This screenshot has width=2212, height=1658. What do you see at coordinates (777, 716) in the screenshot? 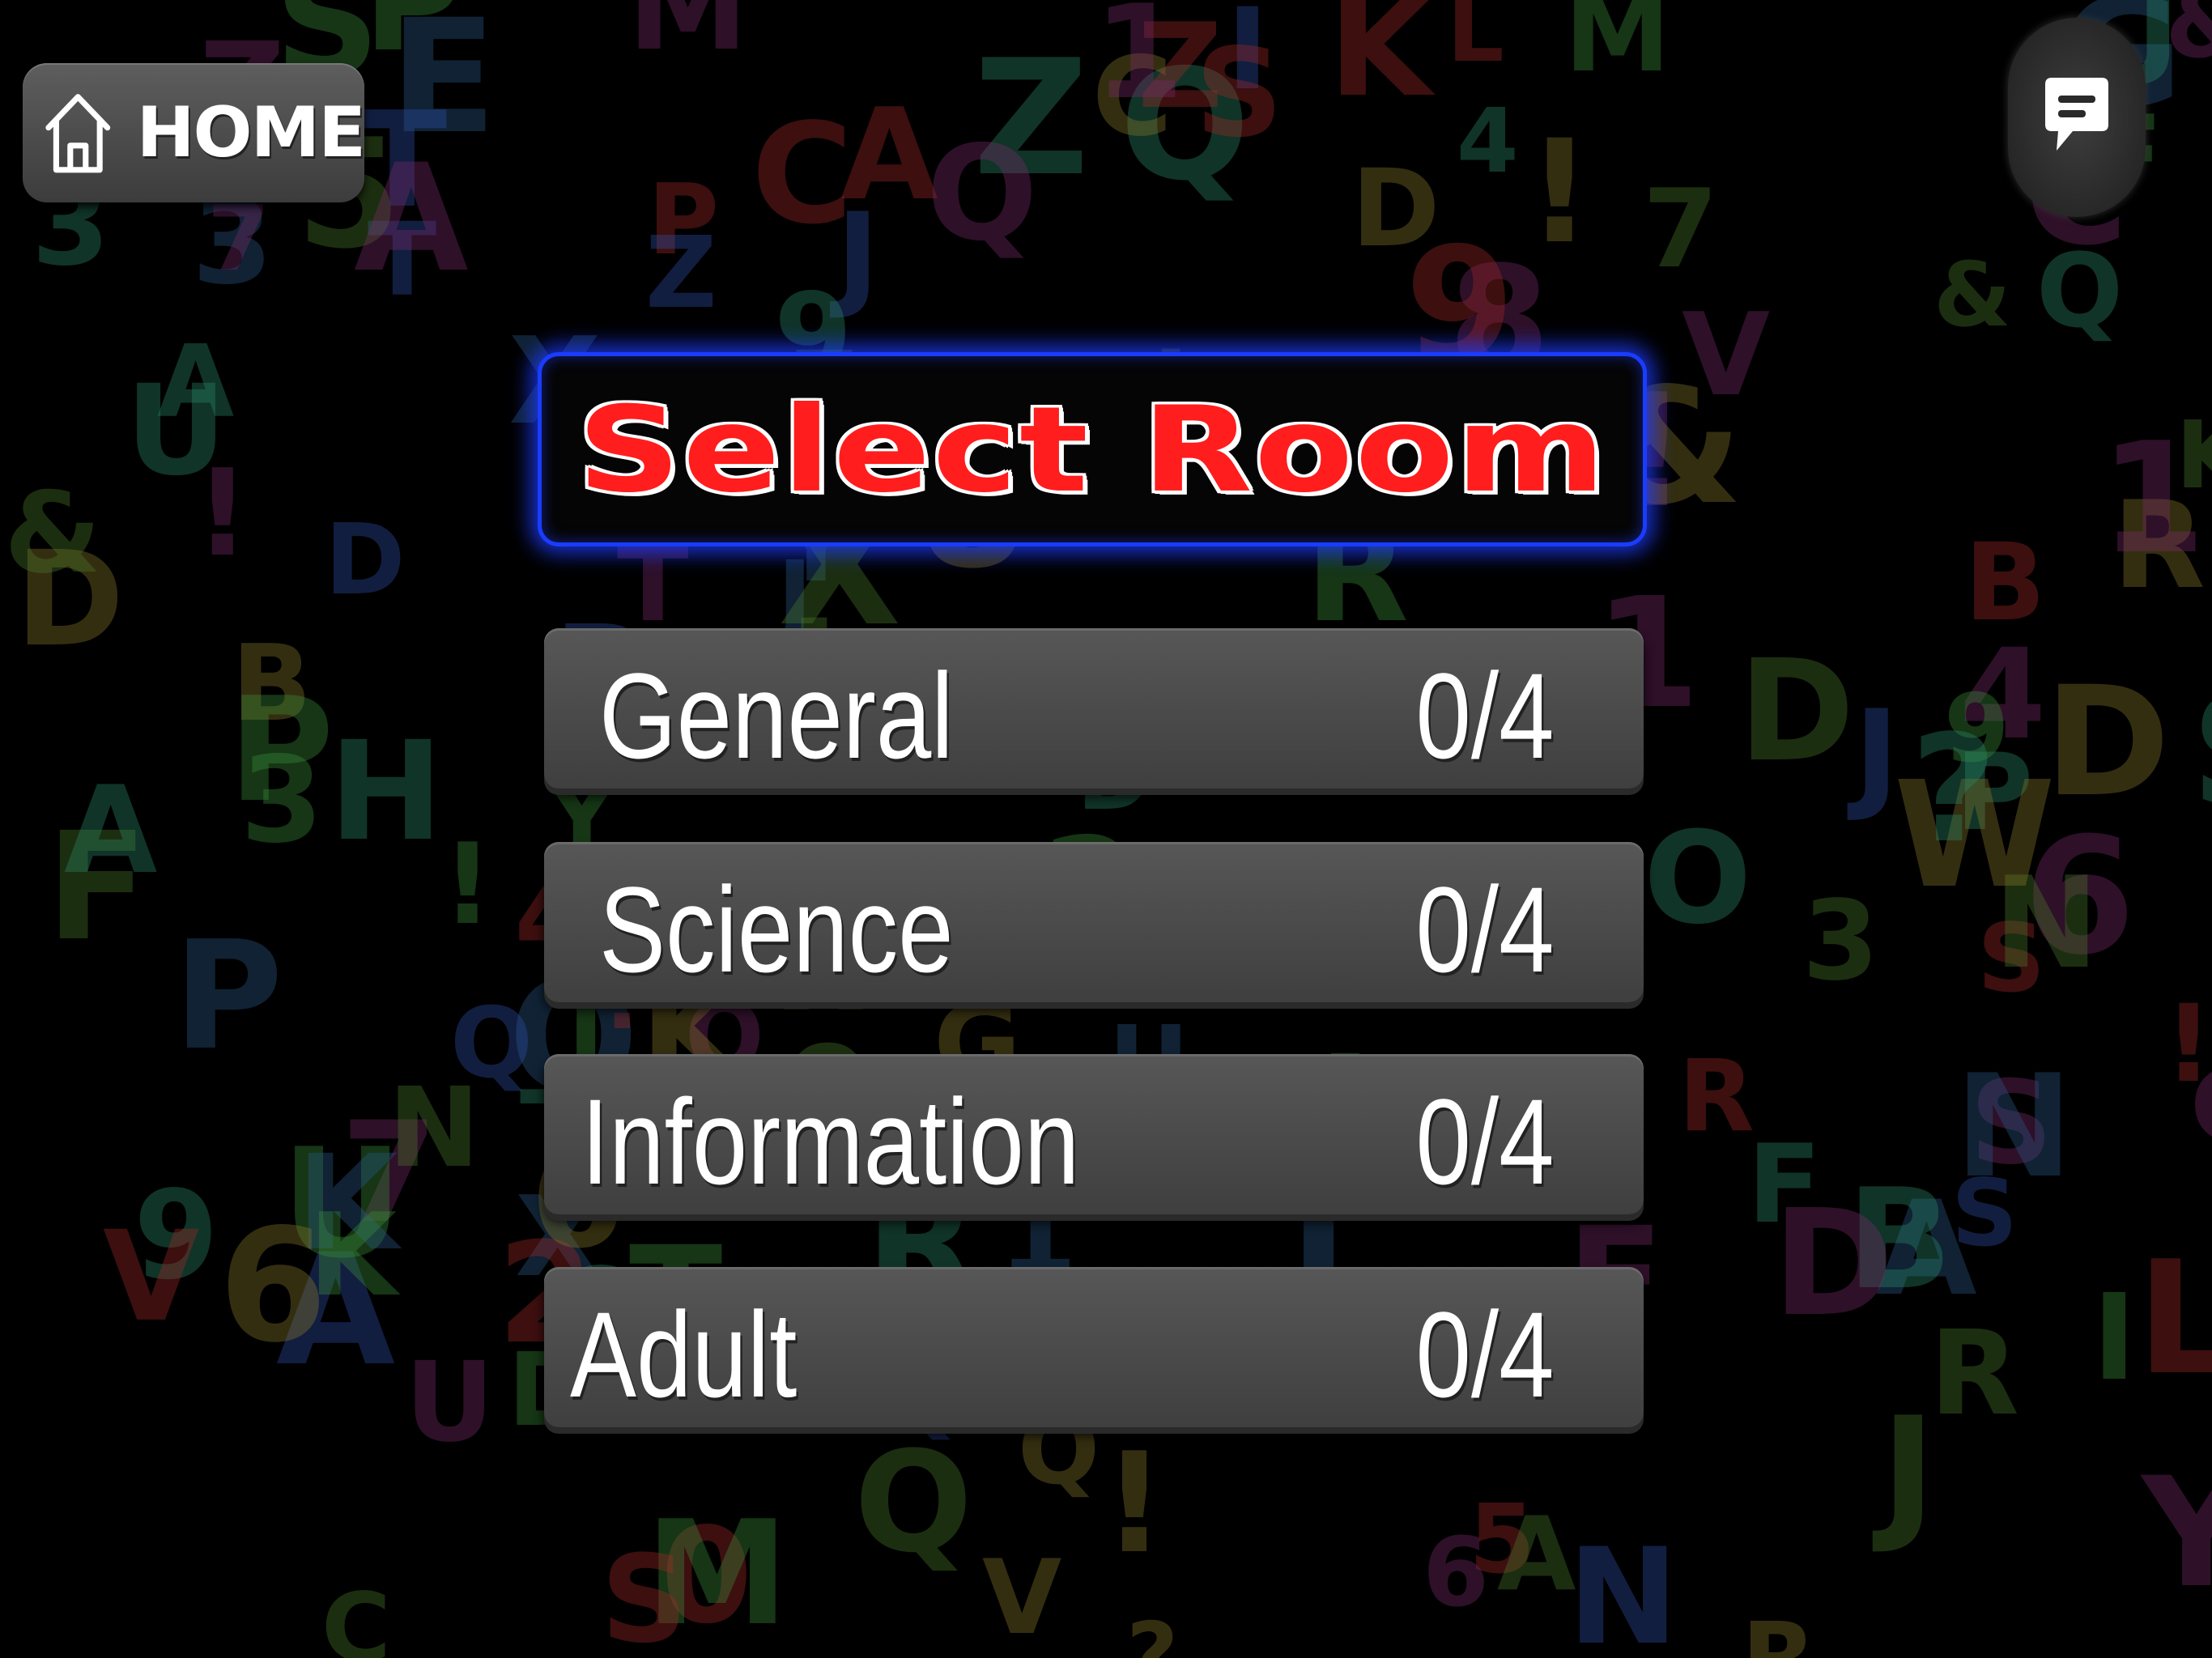
I see `room-name: General` at bounding box center [777, 716].